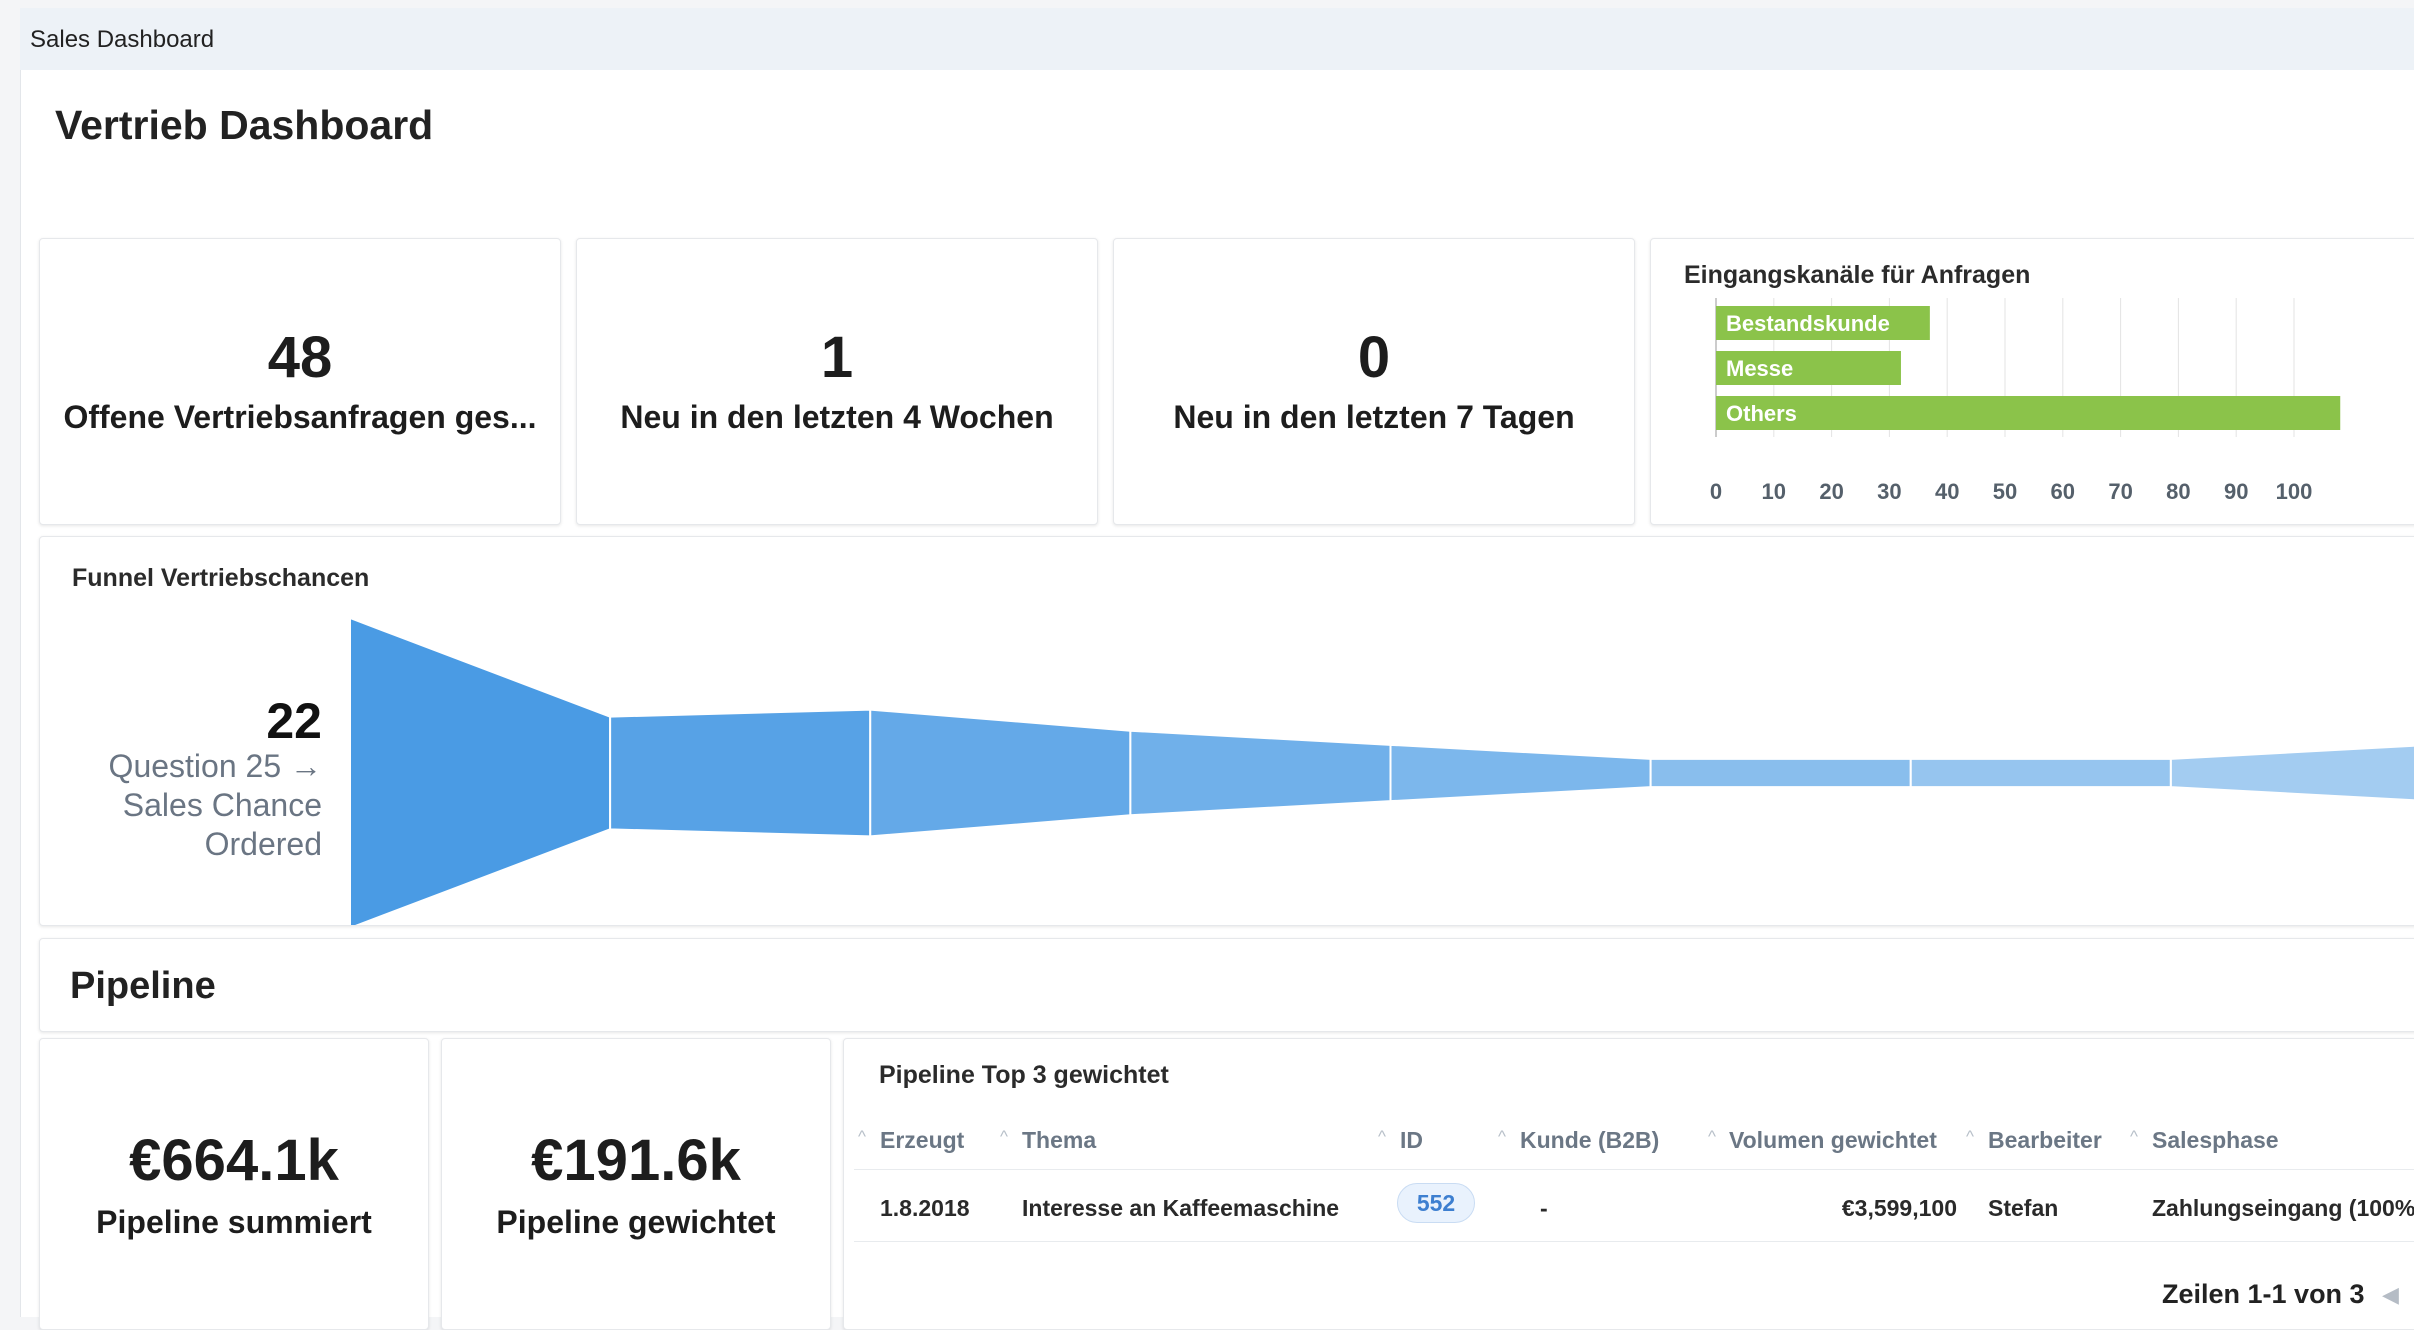 This screenshot has height=1330, width=2414. What do you see at coordinates (2390, 1295) in the screenshot?
I see `previous-page-icon: ◀` at bounding box center [2390, 1295].